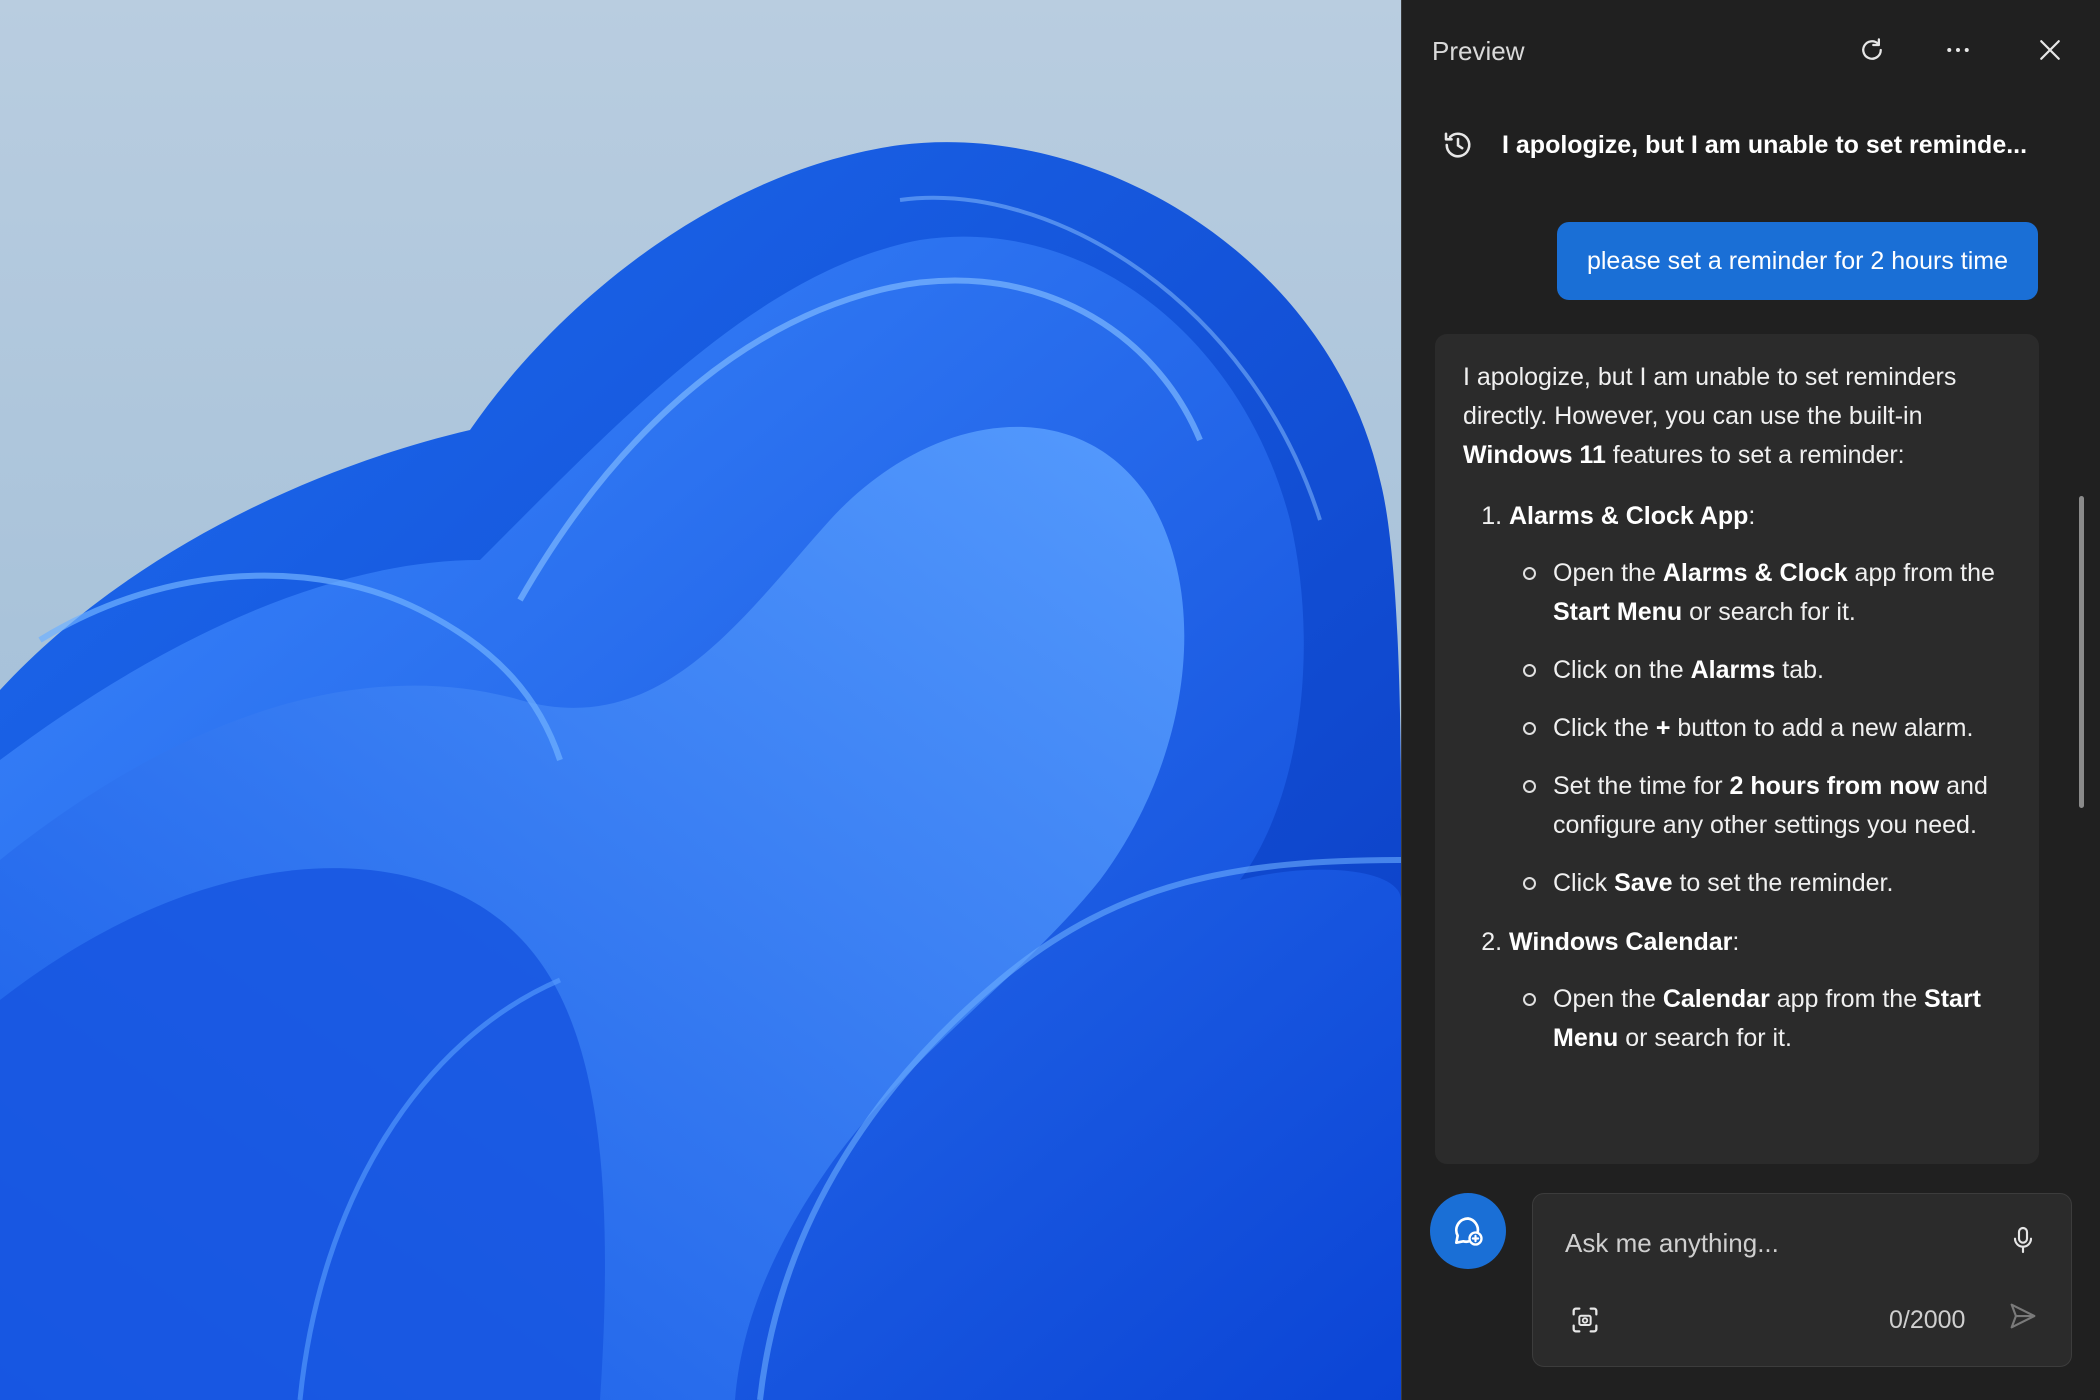 This screenshot has height=1400, width=2100. What do you see at coordinates (1927, 1320) in the screenshot?
I see `character-counter: 0/2000` at bounding box center [1927, 1320].